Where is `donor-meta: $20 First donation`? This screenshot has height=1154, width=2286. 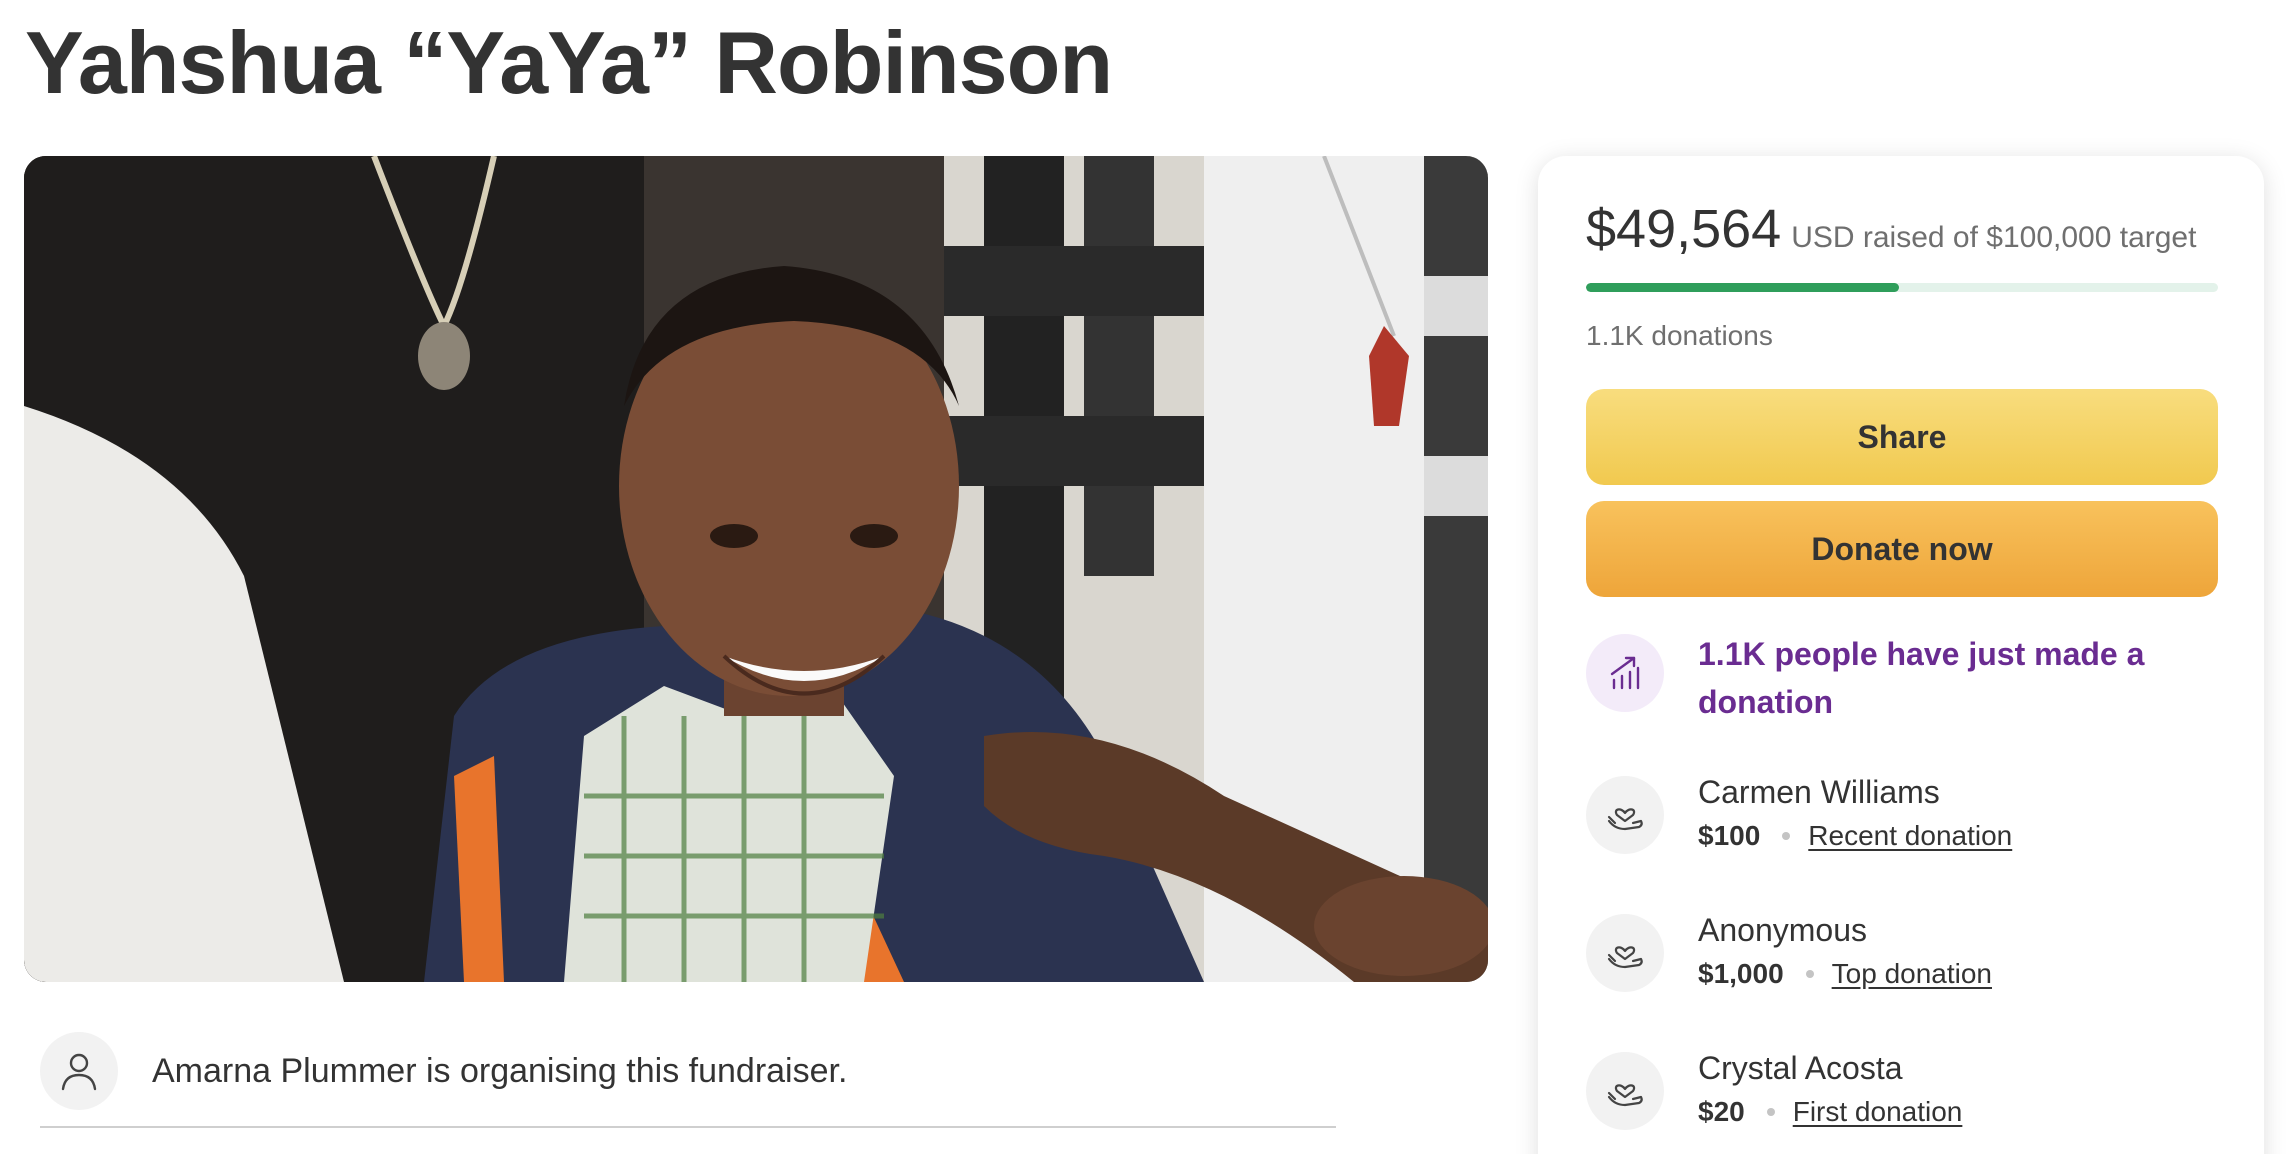 donor-meta: $20 First donation is located at coordinates (1830, 1112).